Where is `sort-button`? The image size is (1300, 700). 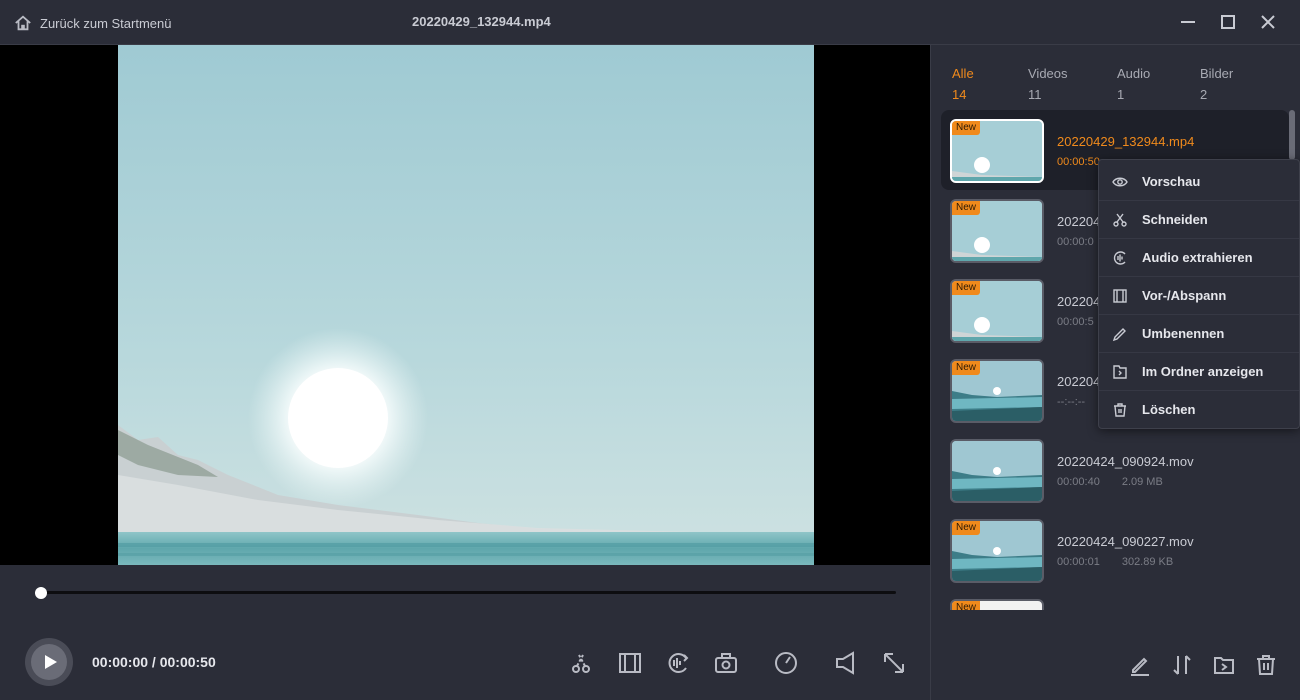
sort-button is located at coordinates (1182, 665).